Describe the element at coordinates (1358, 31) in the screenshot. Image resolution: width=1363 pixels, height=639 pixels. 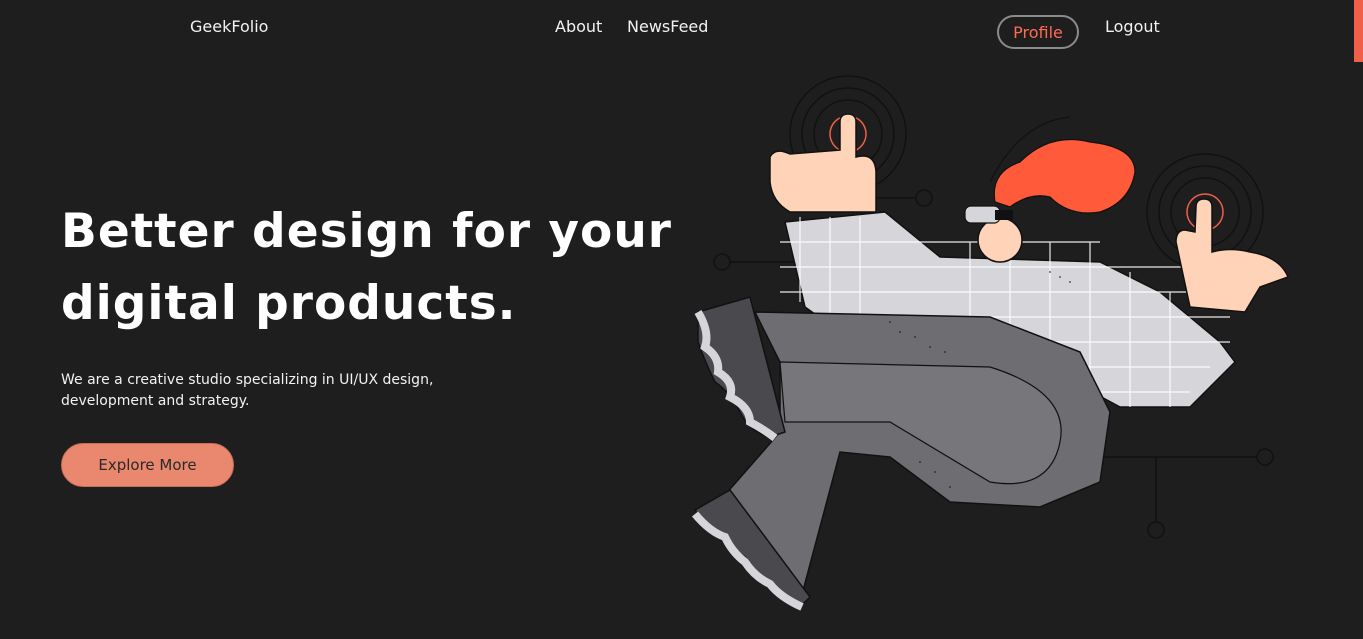
I see `scrollbar-thumb` at that location.